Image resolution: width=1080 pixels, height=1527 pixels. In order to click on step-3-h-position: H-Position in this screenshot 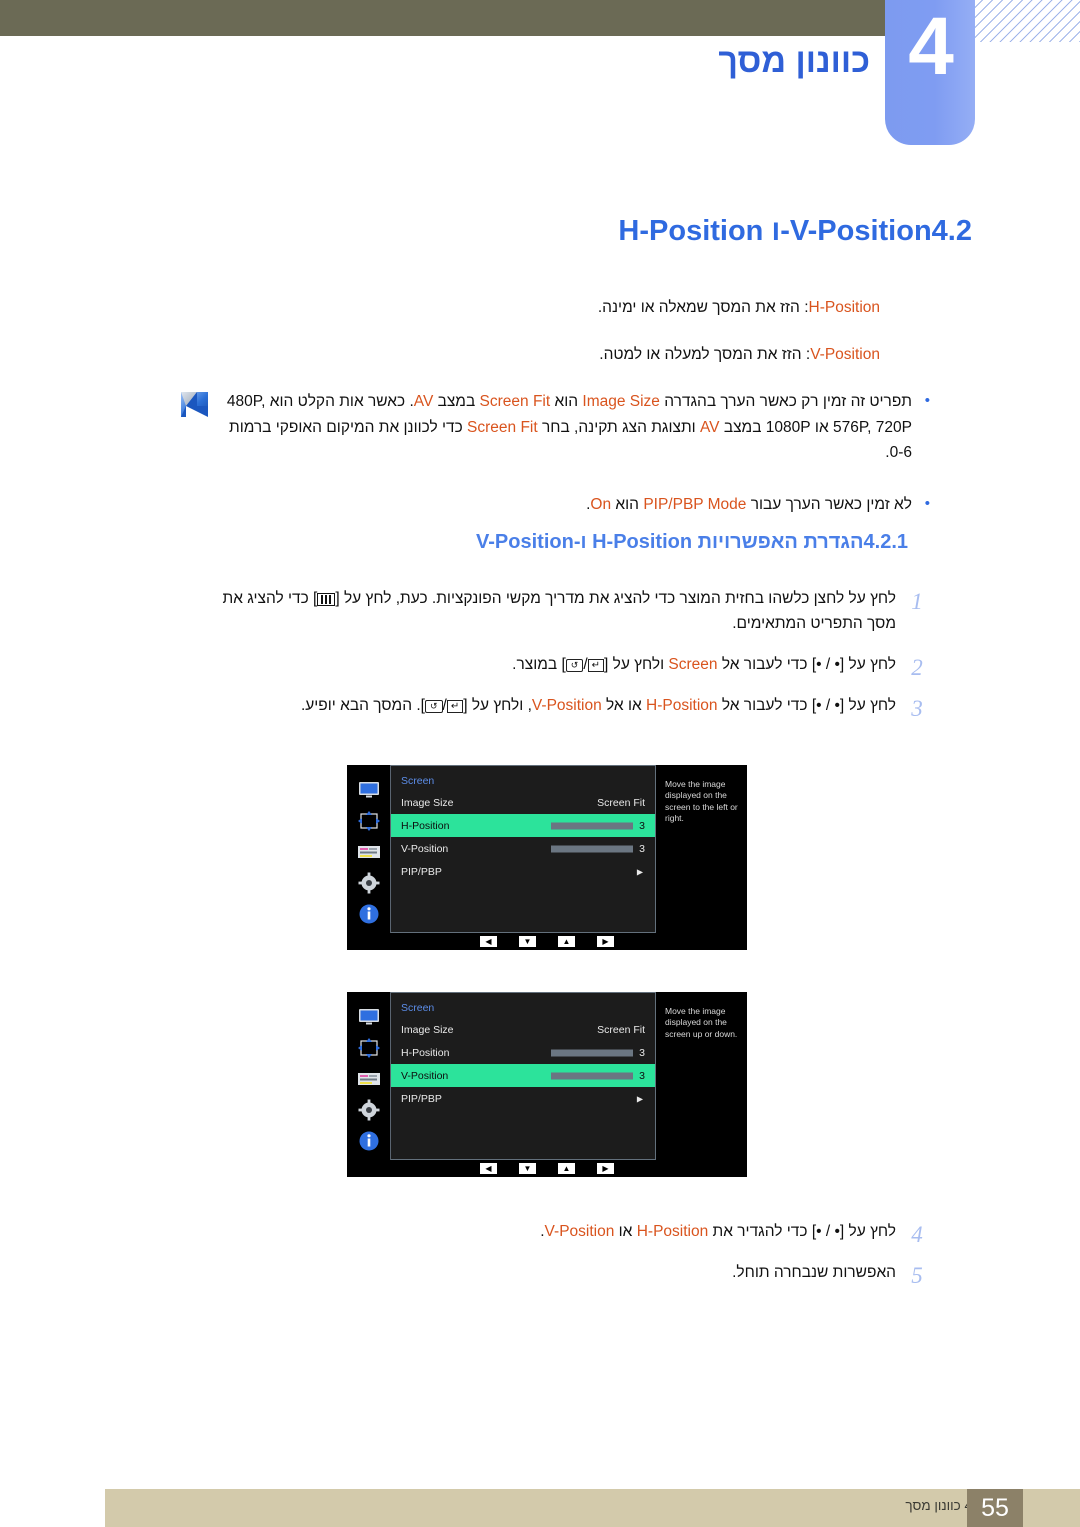, I will do `click(682, 706)`.